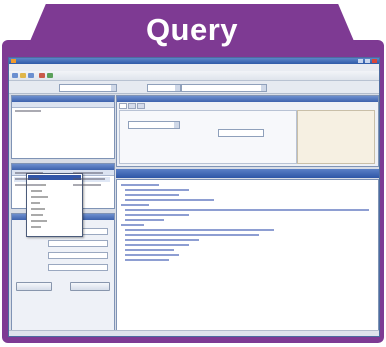 Image resolution: width=386 pixels, height=347 pixels. I want to click on options-tabs, so click(132, 106).